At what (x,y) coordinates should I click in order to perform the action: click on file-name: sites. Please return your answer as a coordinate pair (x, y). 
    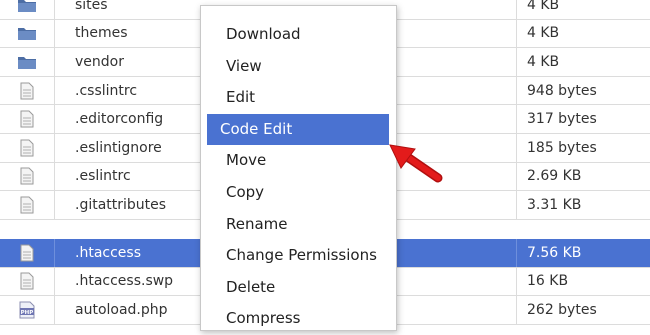
    Looking at the image, I should click on (91, 6).